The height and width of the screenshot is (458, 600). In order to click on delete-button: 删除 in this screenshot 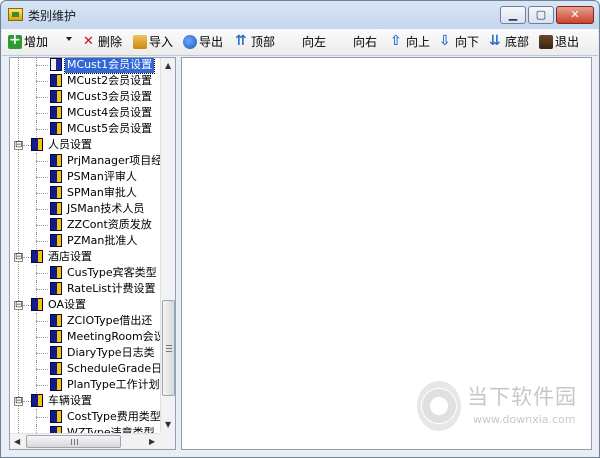, I will do `click(102, 42)`.